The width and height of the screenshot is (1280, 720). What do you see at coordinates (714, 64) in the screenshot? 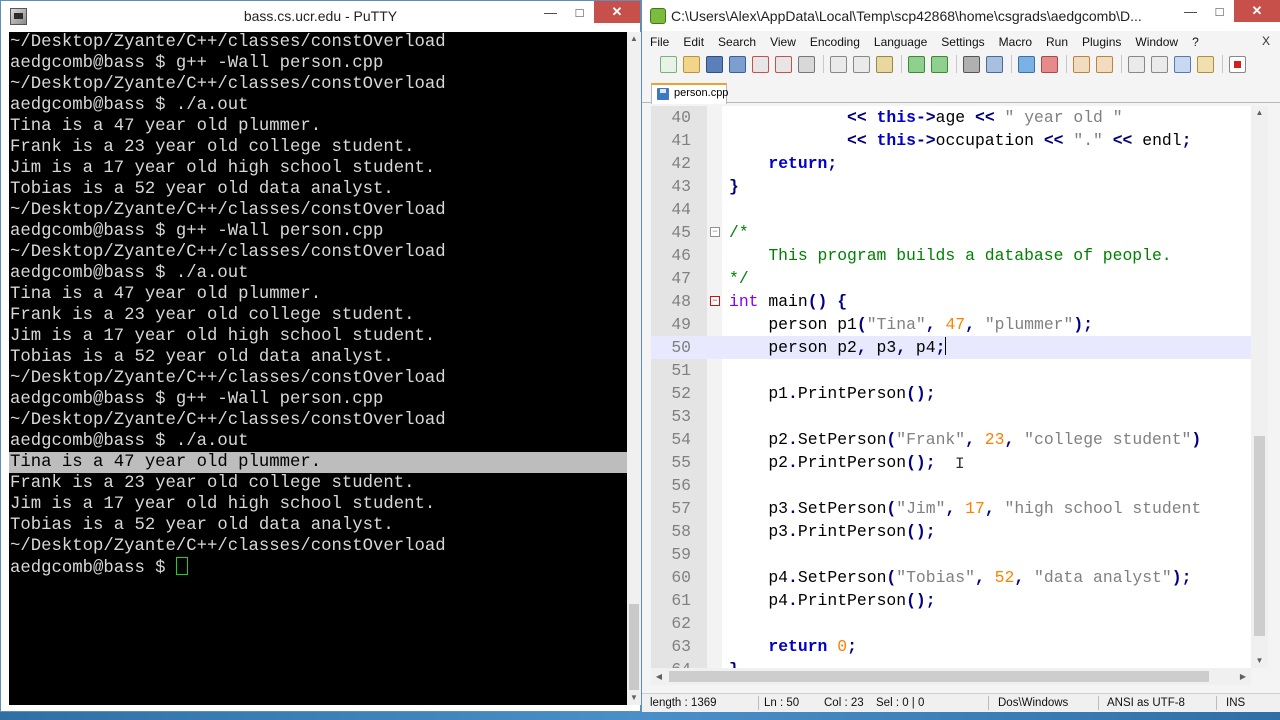
I see `save-icon` at bounding box center [714, 64].